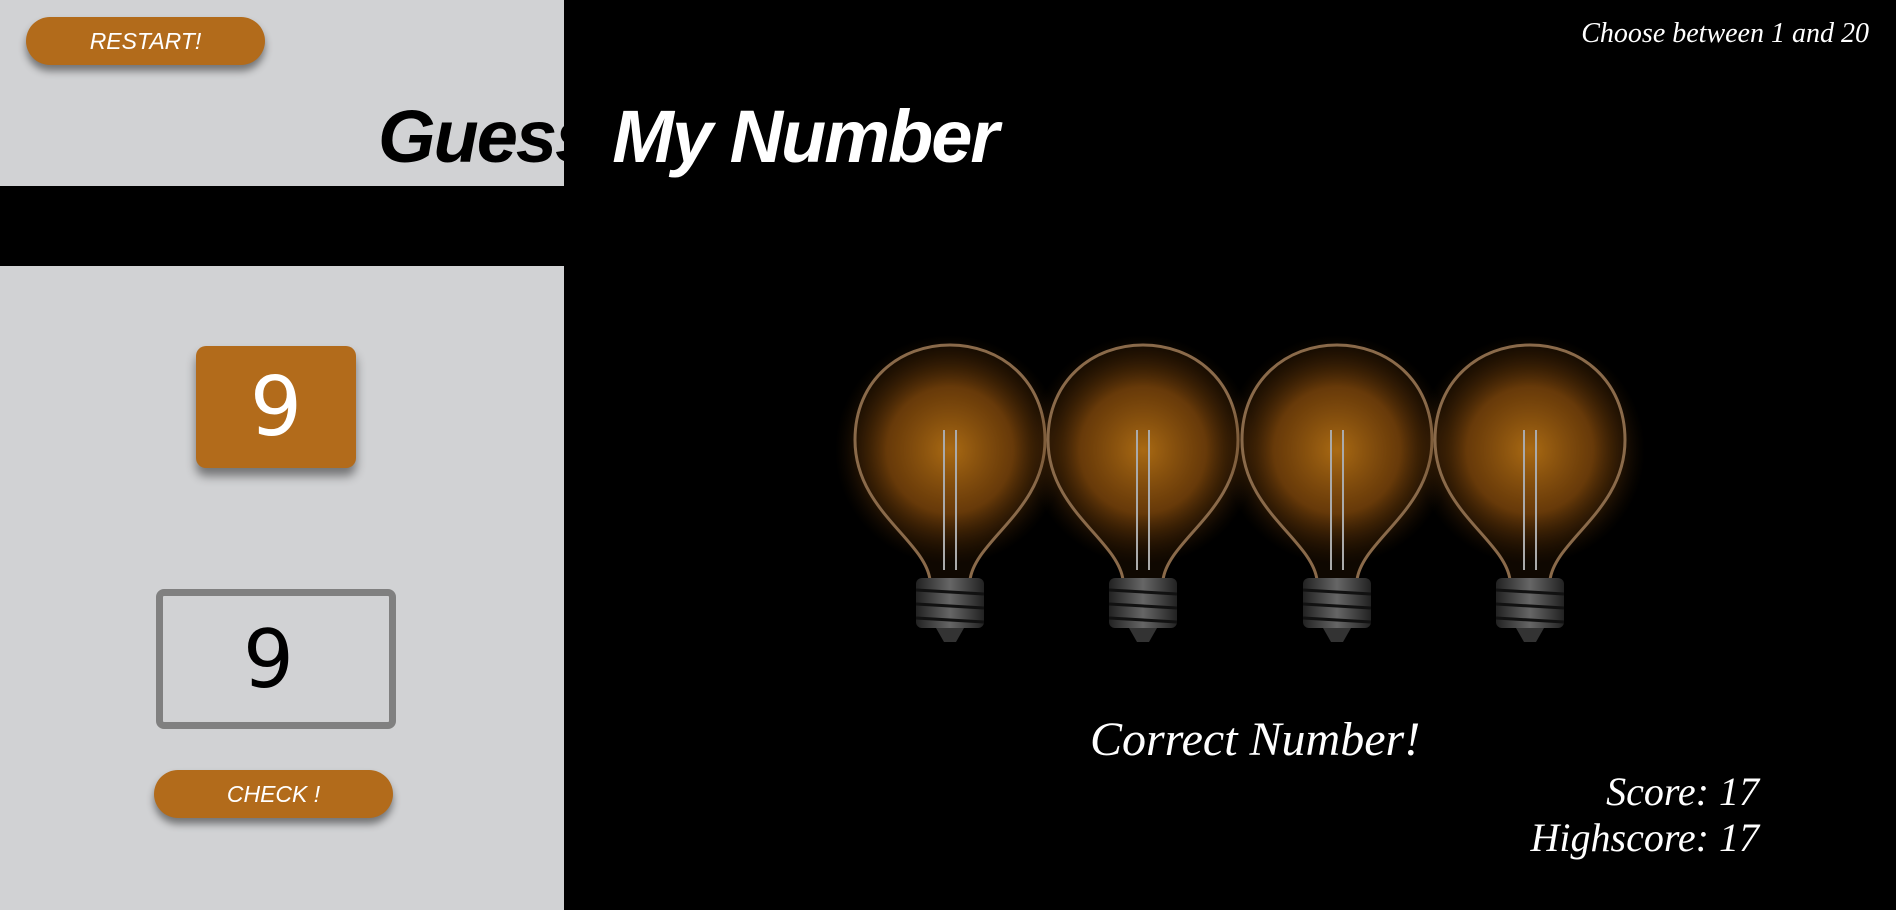 Image resolution: width=1896 pixels, height=910 pixels. I want to click on result-message: Correct Number!, so click(1255, 739).